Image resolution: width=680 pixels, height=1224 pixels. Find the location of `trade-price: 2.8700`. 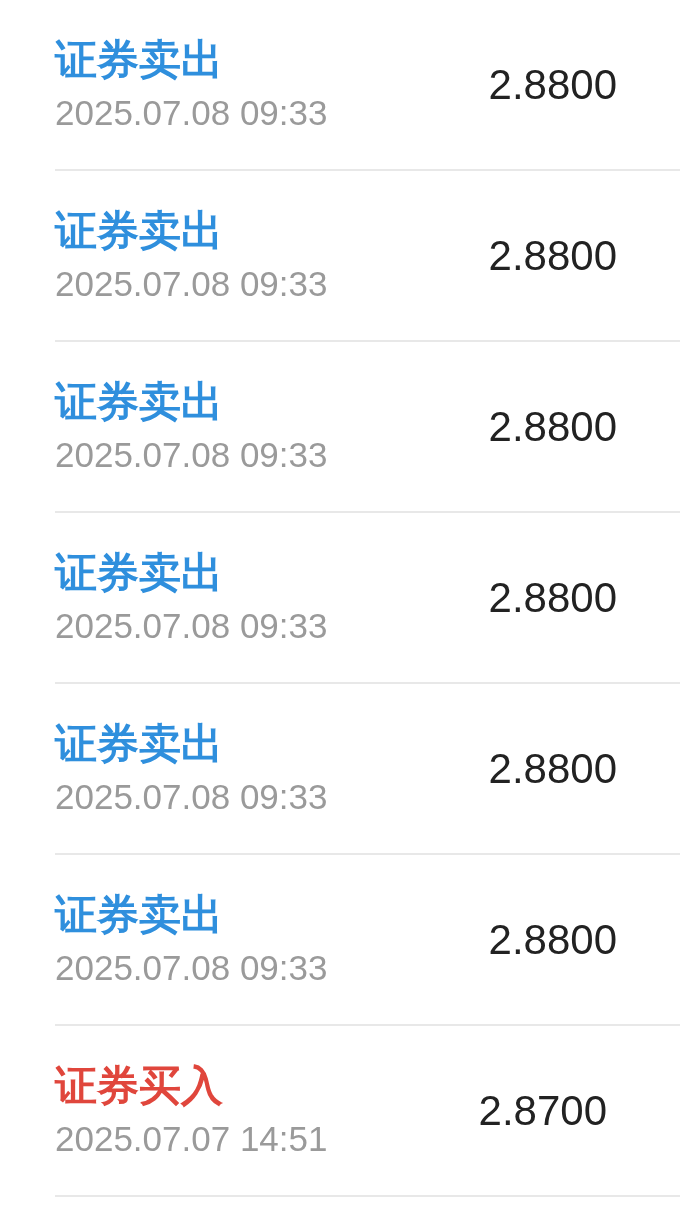

trade-price: 2.8700 is located at coordinates (543, 1111).